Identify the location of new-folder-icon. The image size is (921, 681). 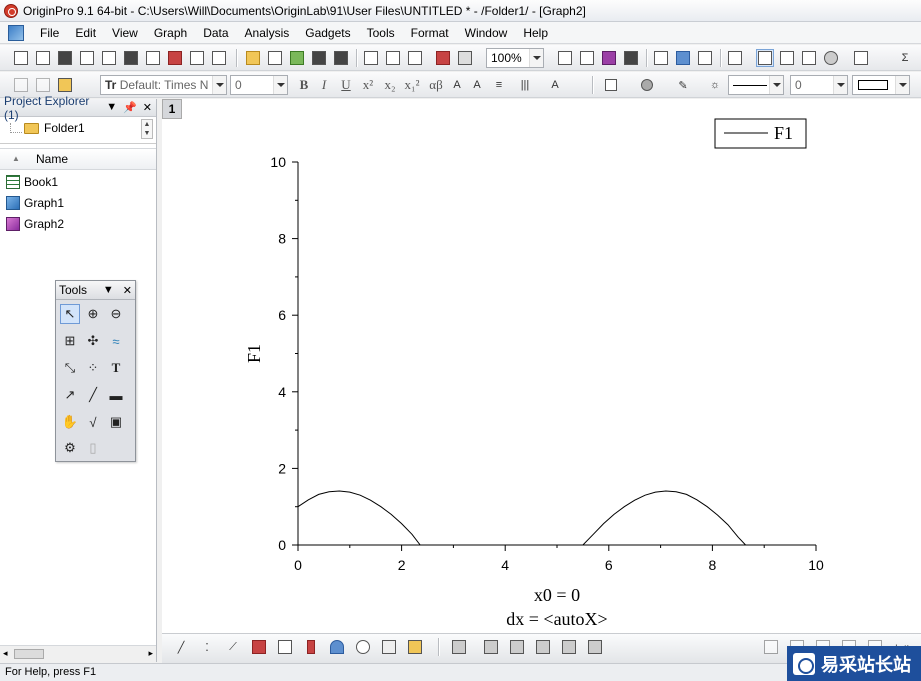
(43, 58).